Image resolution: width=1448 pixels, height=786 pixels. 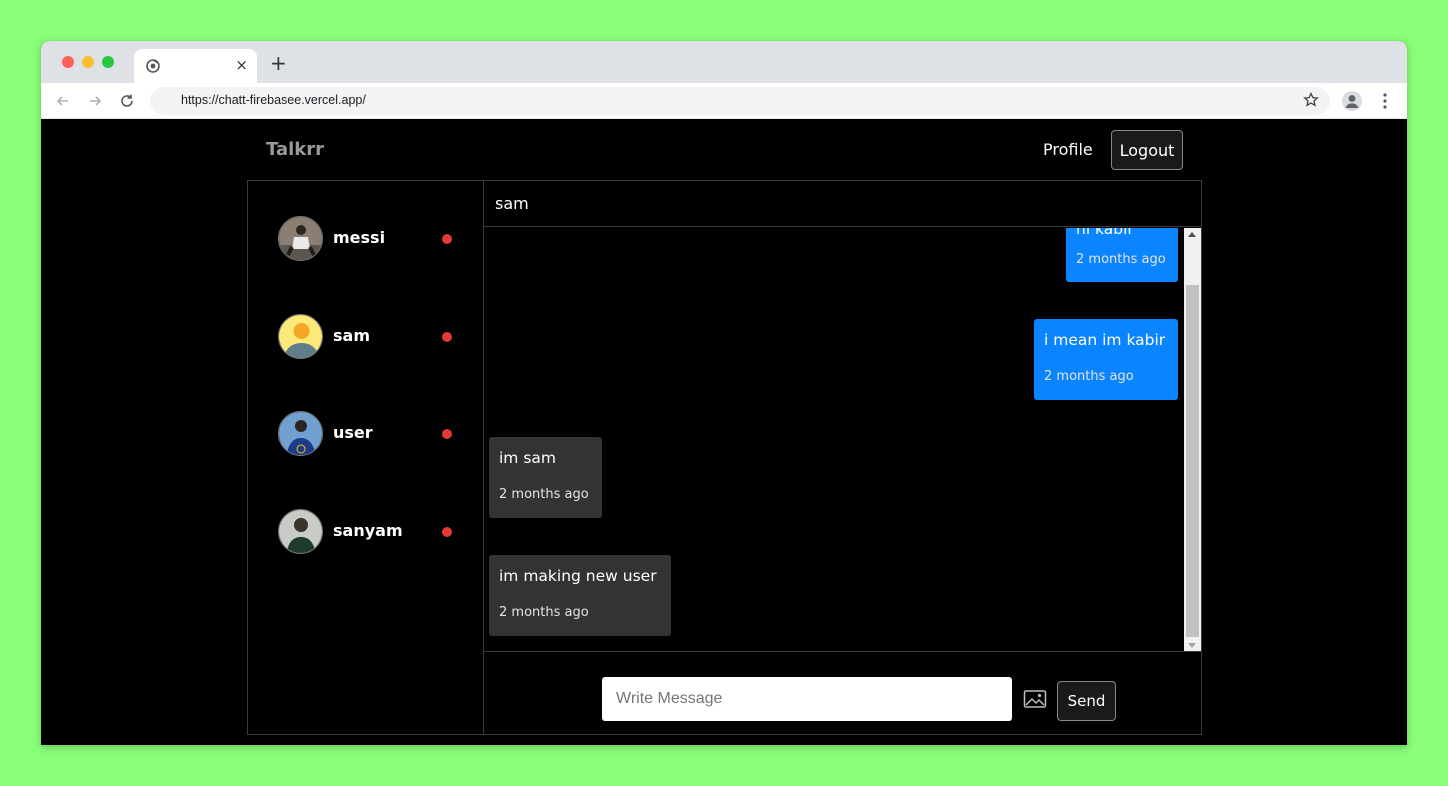 I want to click on logout-button: Logout, so click(x=1147, y=150).